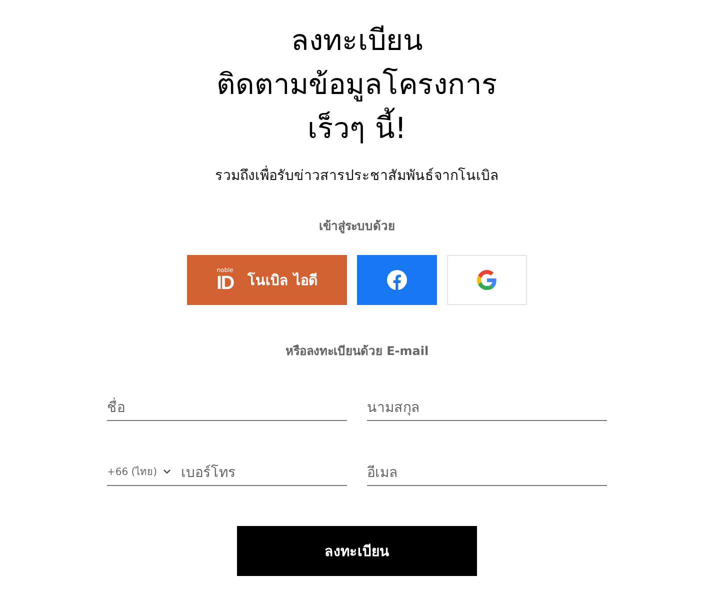  Describe the element at coordinates (357, 40) in the screenshot. I see `heading-line: ลงทะเบียน` at that location.